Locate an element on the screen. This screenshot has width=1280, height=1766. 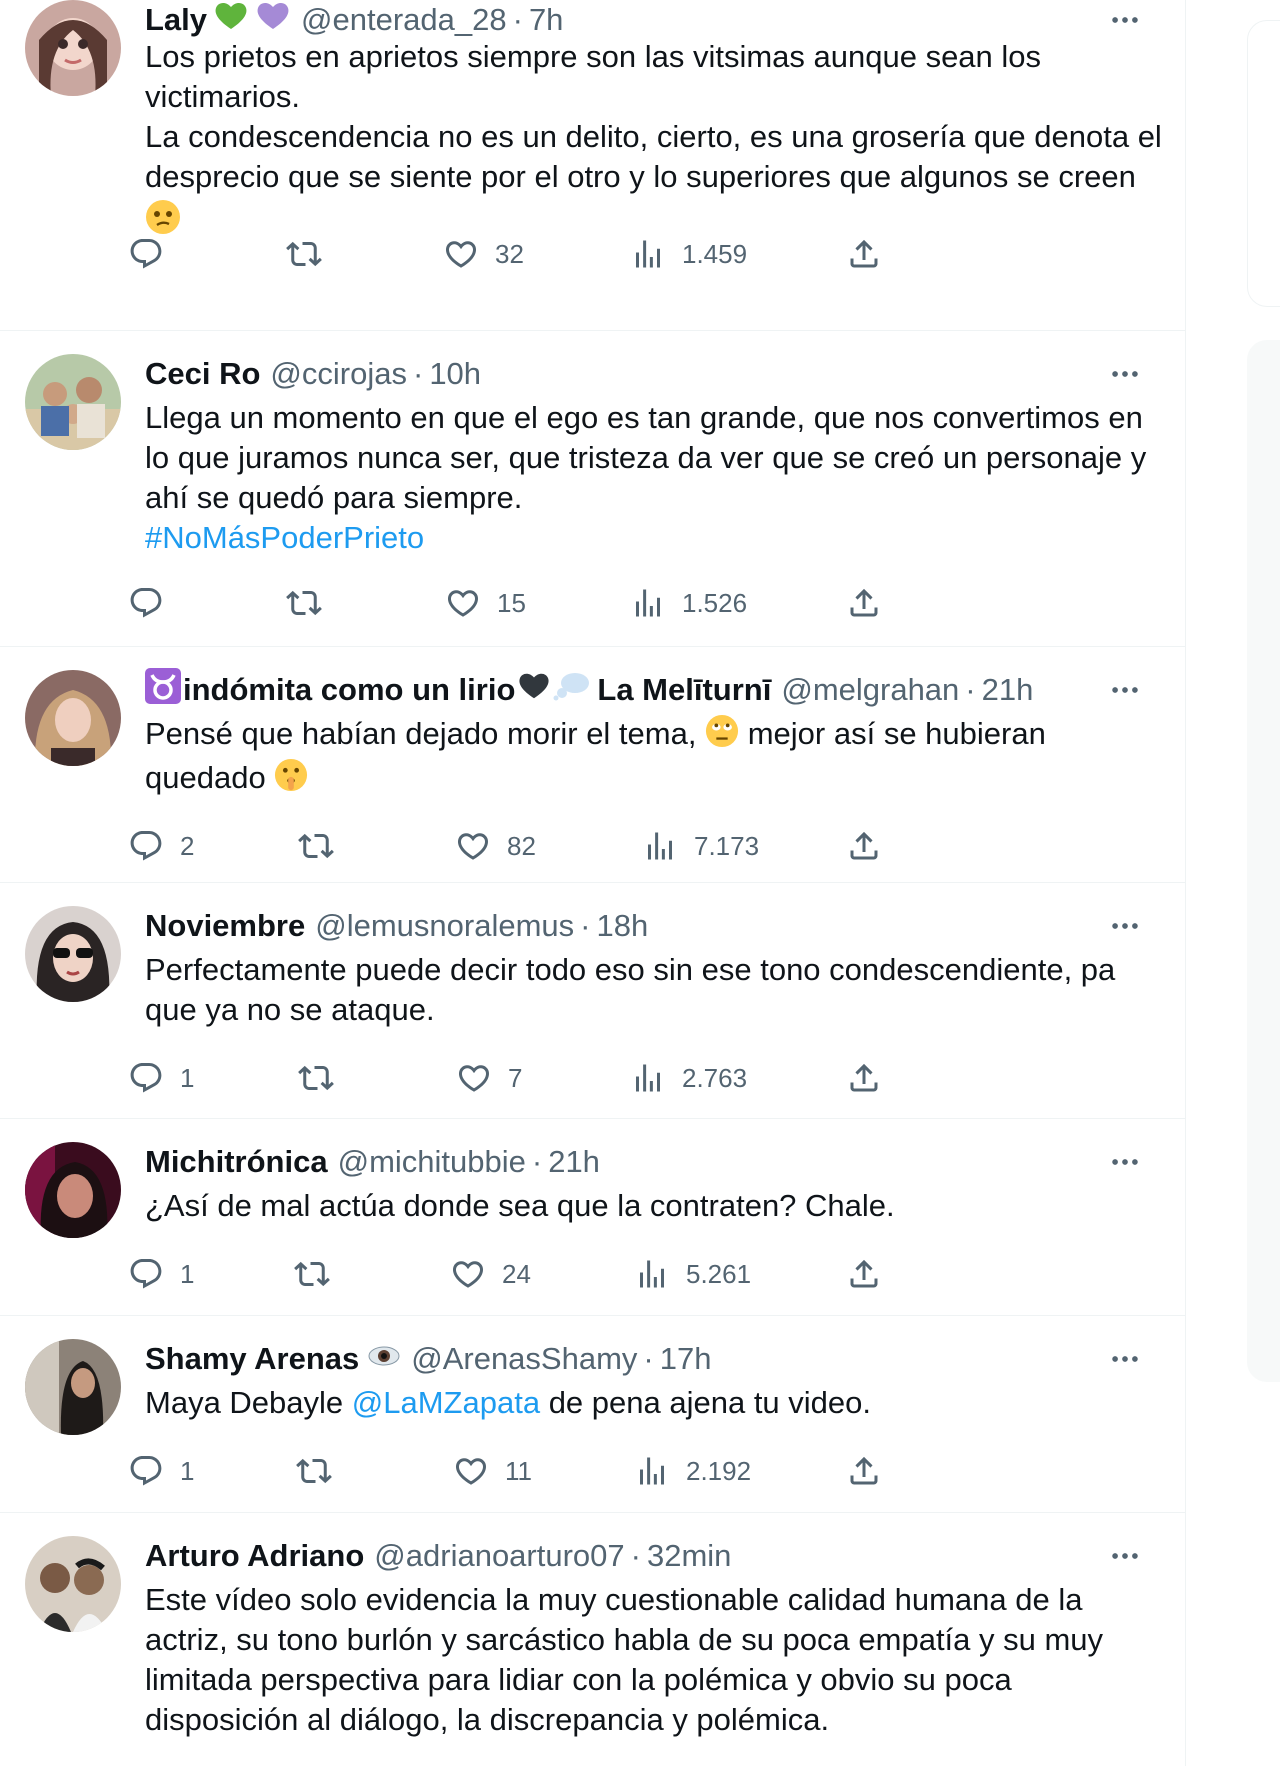
display-name: indómita como un lirio is located at coordinates (349, 690).